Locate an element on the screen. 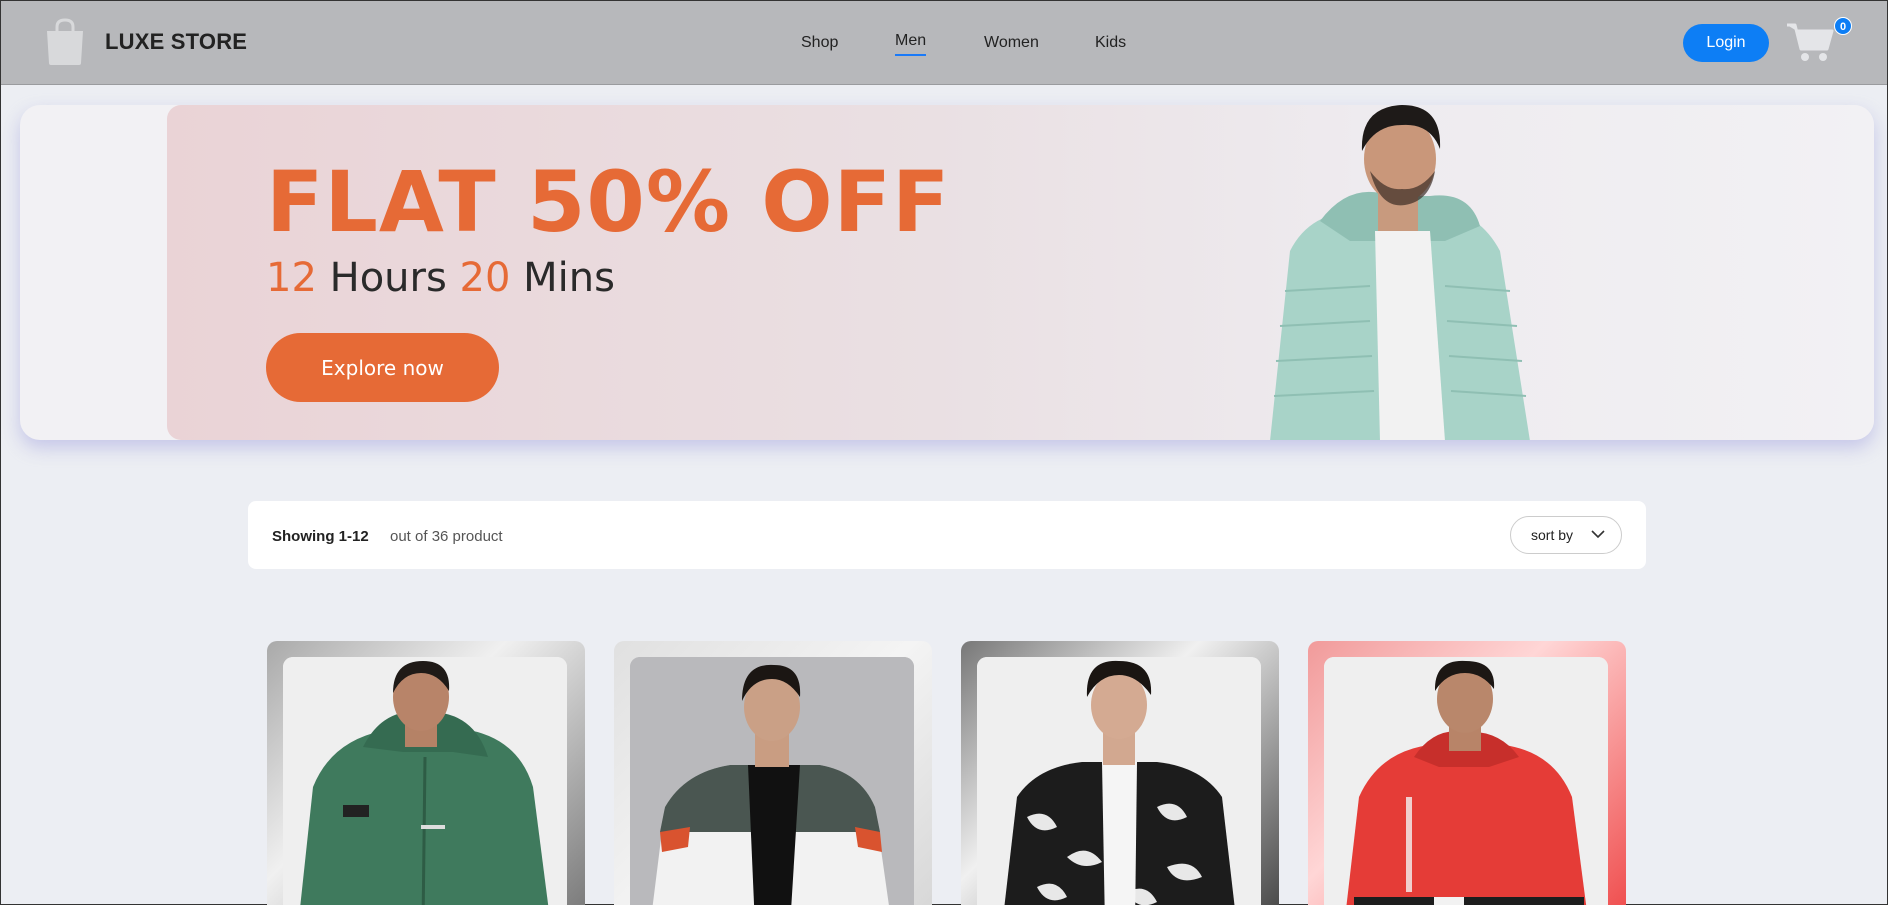 This screenshot has width=1888, height=905. shopping-bag-icon is located at coordinates (65, 42).